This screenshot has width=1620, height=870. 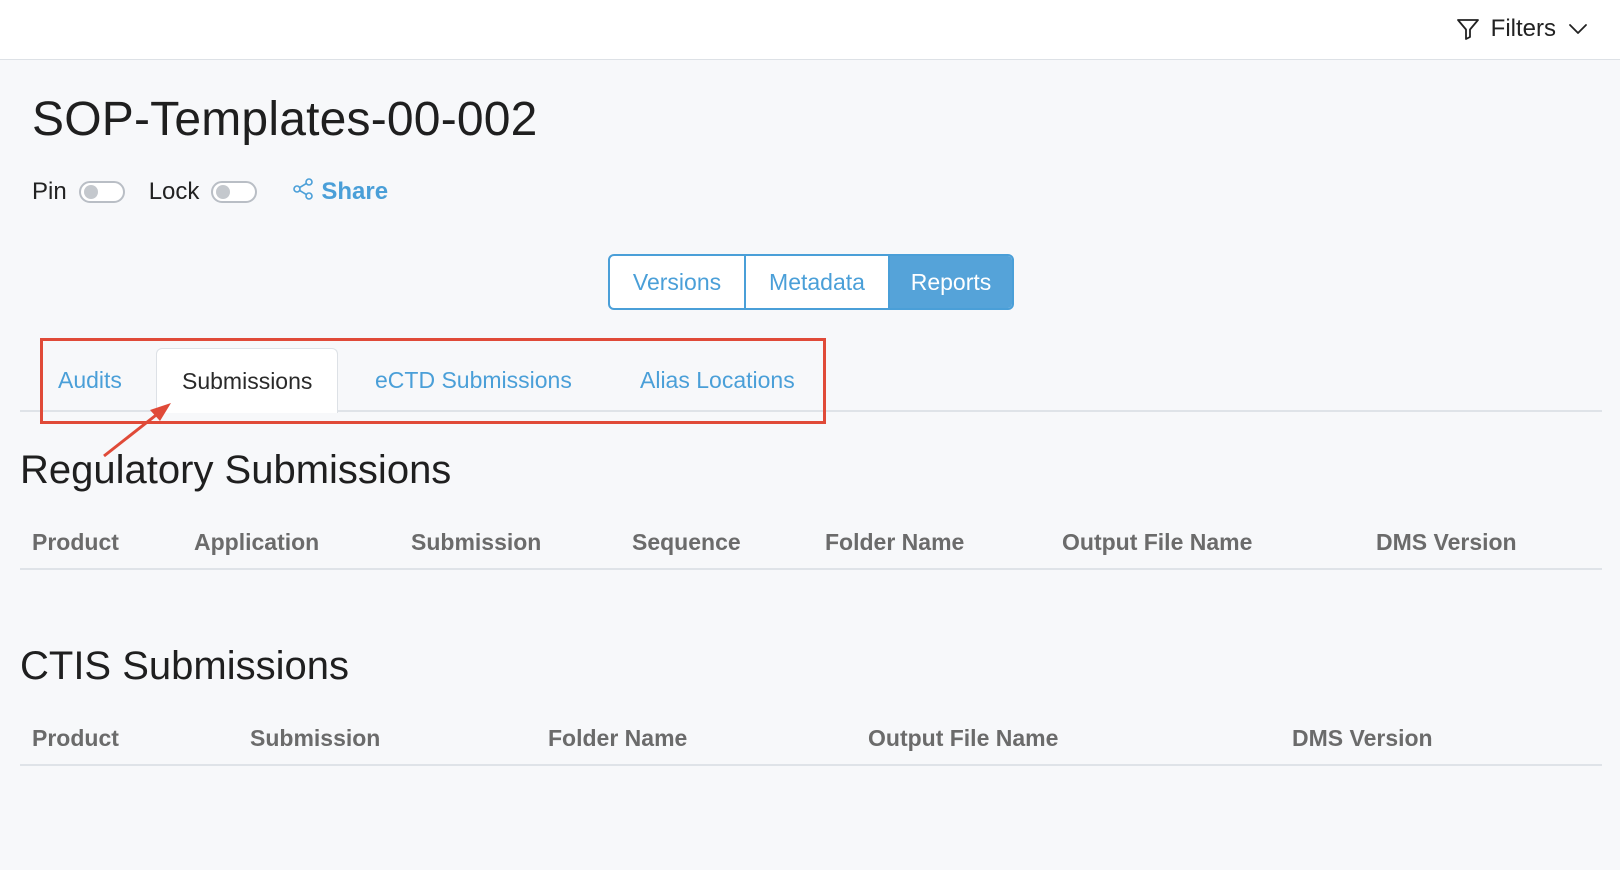 What do you see at coordinates (210, 192) in the screenshot?
I see `document-controls: Pin Lock Share` at bounding box center [210, 192].